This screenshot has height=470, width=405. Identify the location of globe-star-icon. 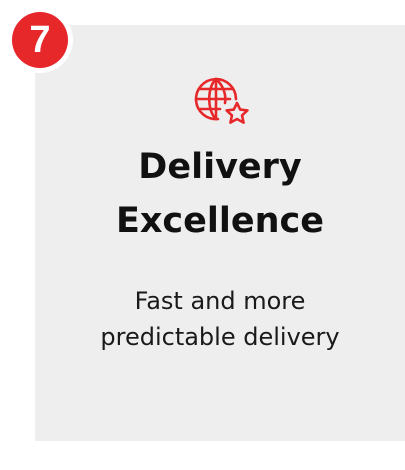
(222, 98).